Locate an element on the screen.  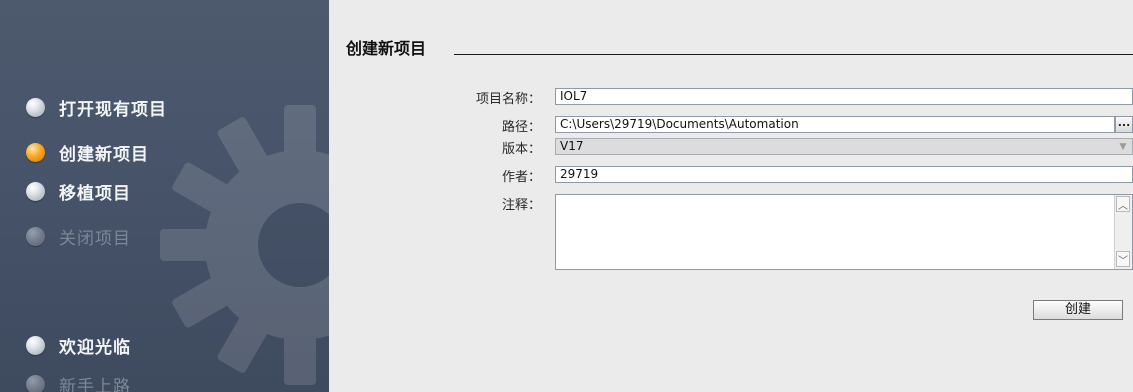
comment-textarea: ︿ ﹀ is located at coordinates (844, 232).